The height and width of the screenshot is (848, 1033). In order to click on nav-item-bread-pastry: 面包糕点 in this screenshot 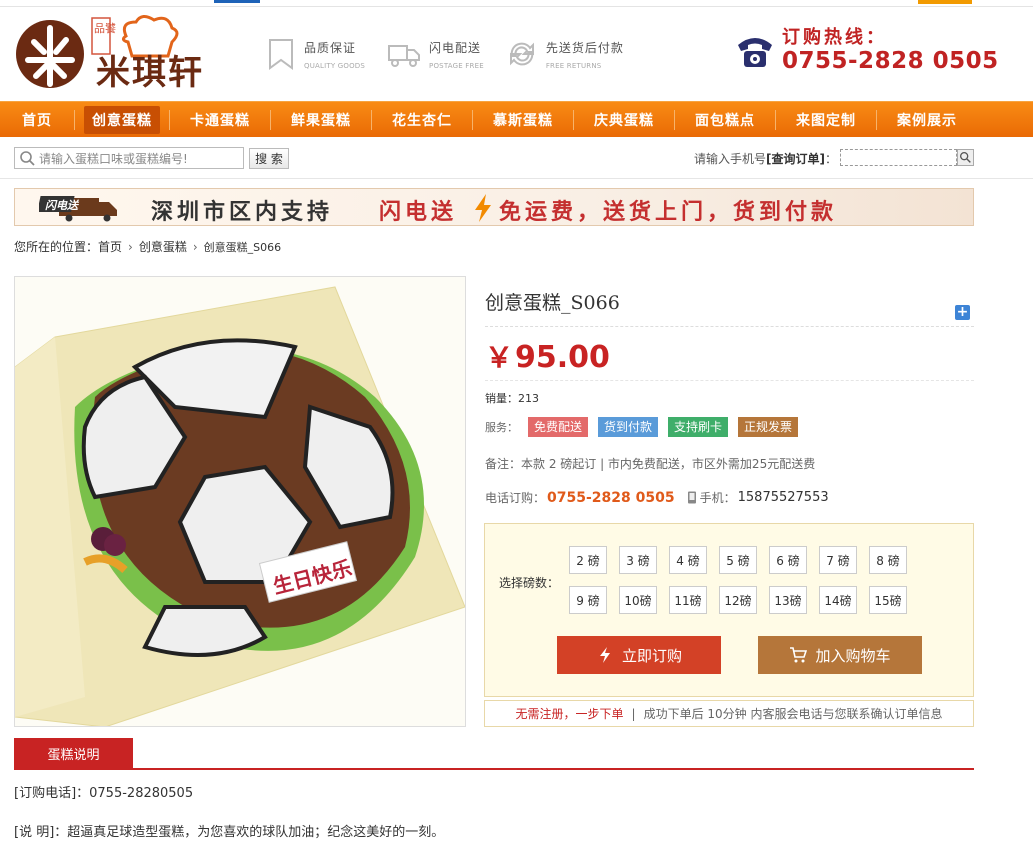, I will do `click(725, 120)`.